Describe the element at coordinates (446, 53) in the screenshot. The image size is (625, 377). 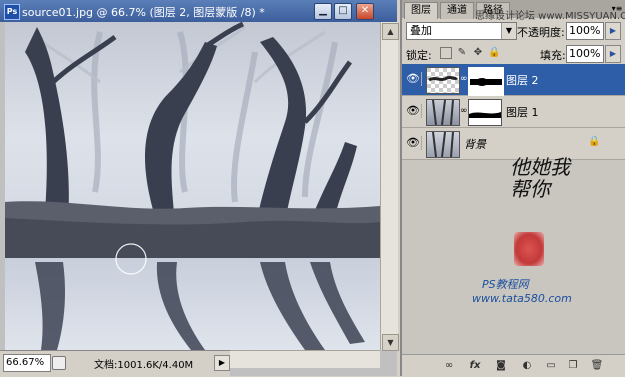
I see `lock-transparency-icon` at that location.